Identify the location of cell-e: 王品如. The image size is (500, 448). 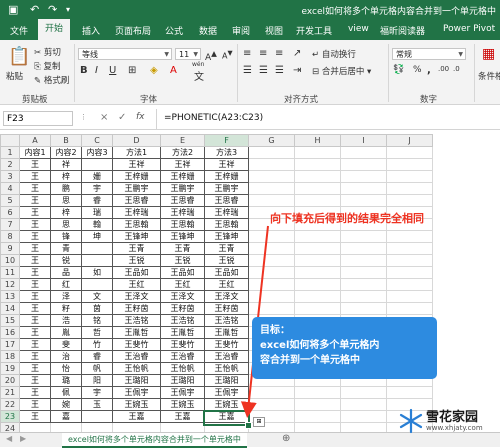
(182, 272).